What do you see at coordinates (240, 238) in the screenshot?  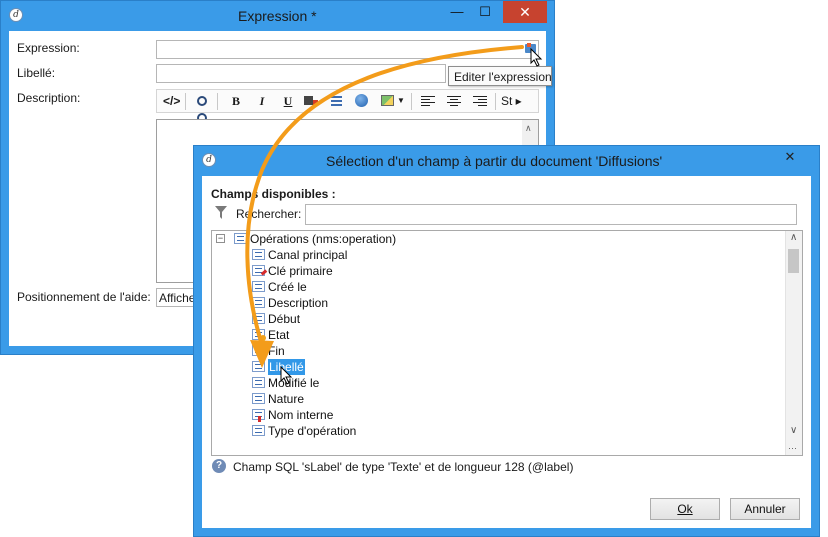 I see `schema-icon` at bounding box center [240, 238].